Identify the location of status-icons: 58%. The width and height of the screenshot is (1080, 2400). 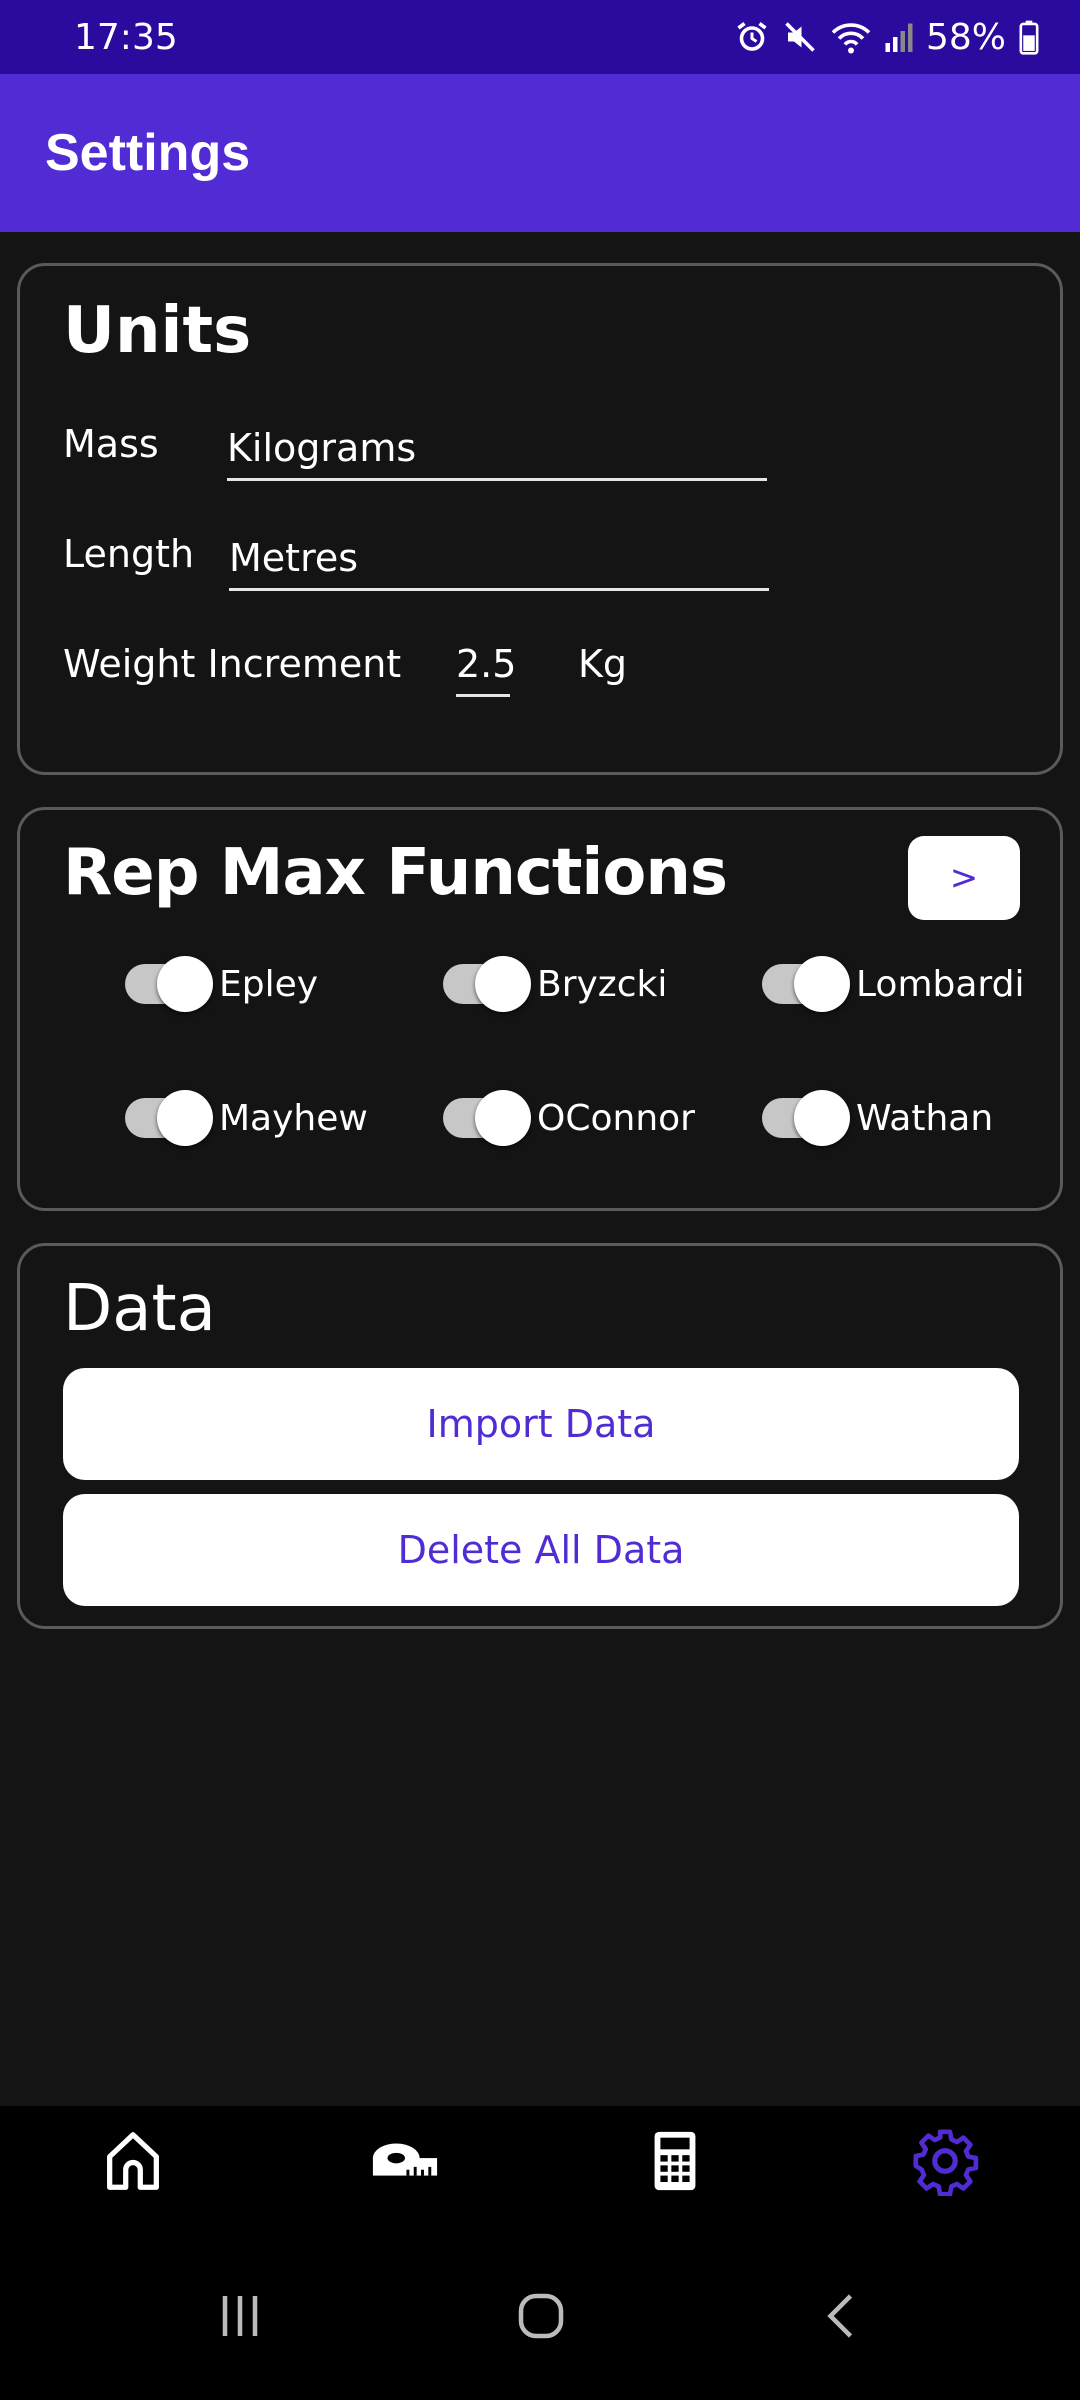
(887, 37).